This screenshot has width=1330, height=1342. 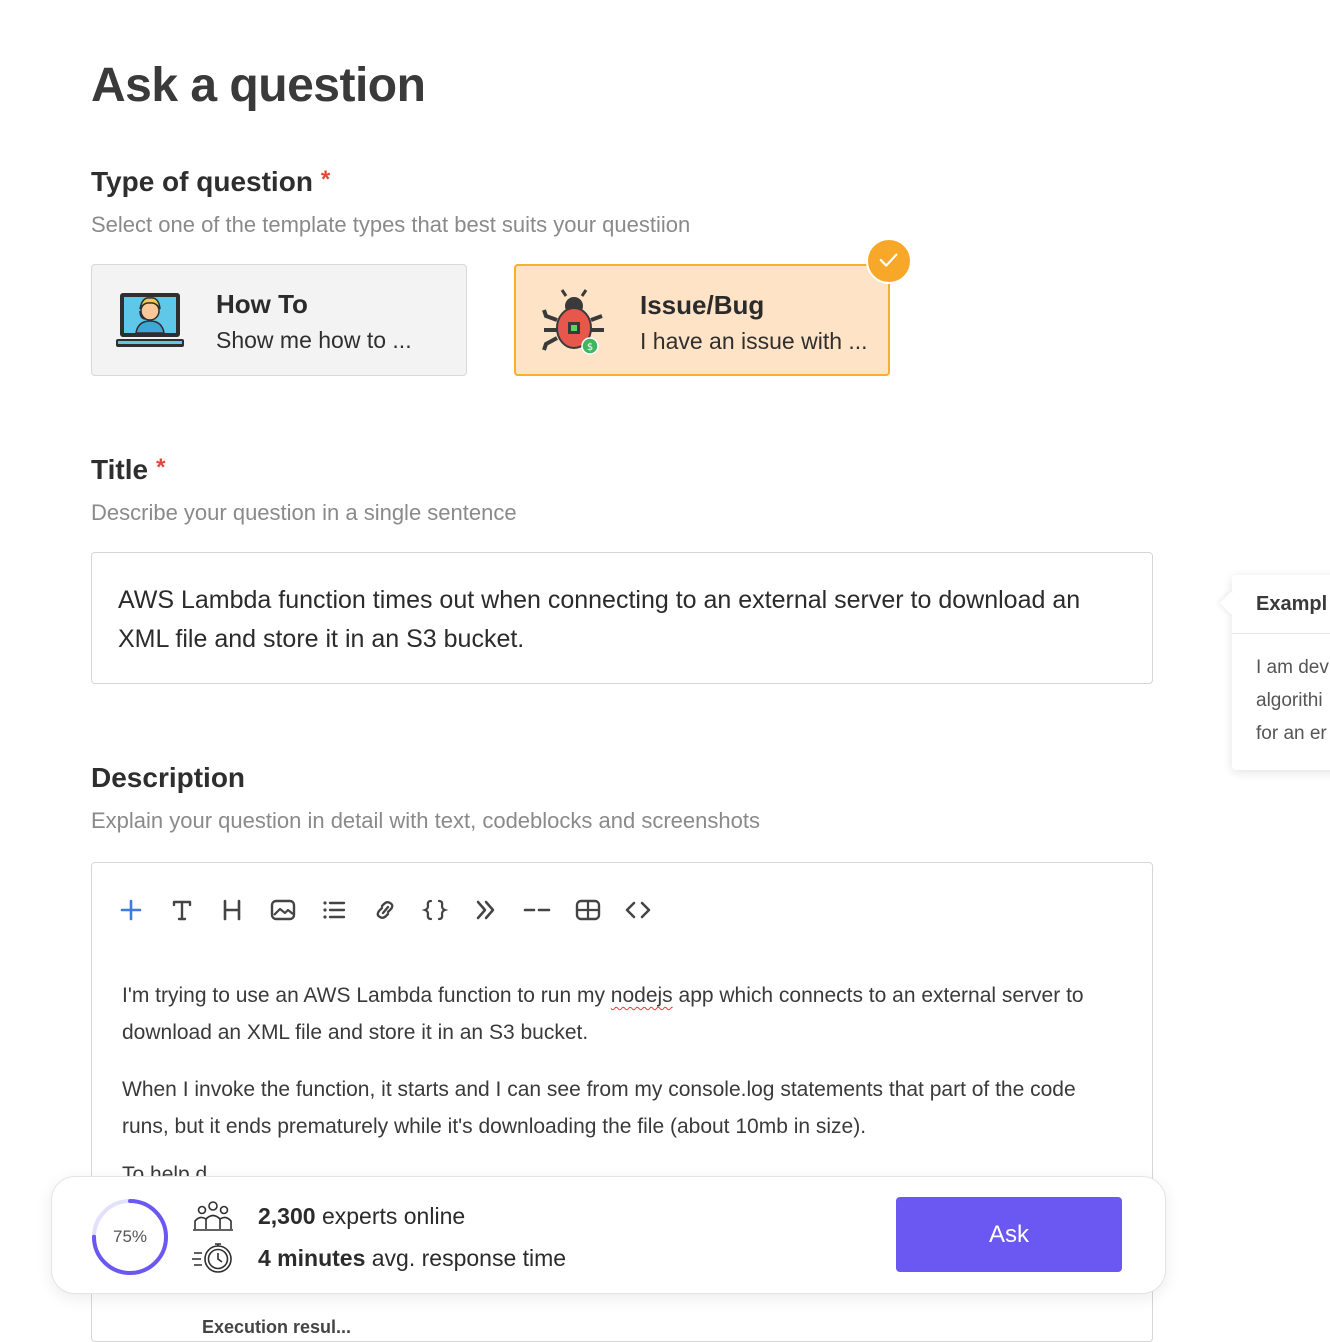 What do you see at coordinates (1281, 633) in the screenshot?
I see `popover-divider` at bounding box center [1281, 633].